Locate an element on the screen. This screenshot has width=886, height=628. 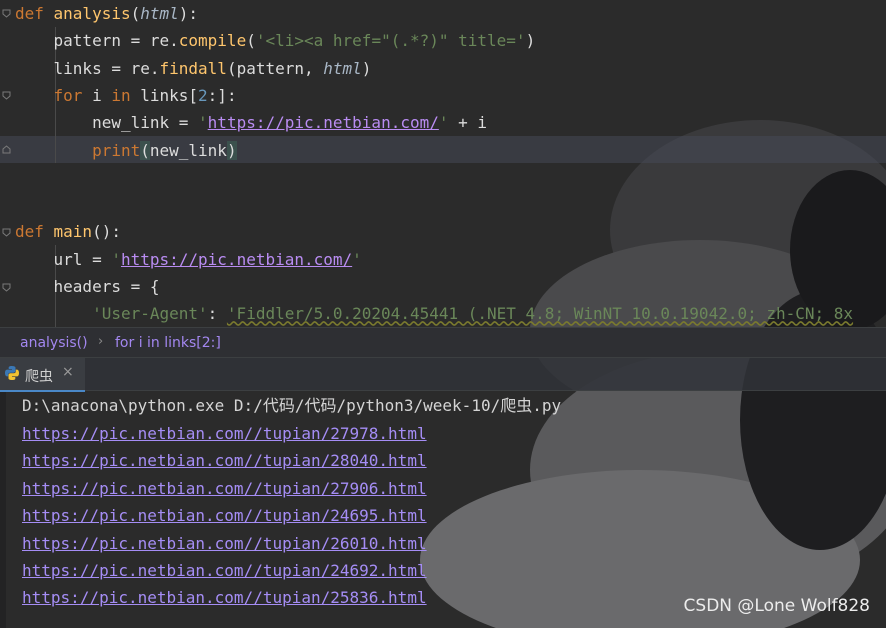
code-token: + i is located at coordinates (468, 123).